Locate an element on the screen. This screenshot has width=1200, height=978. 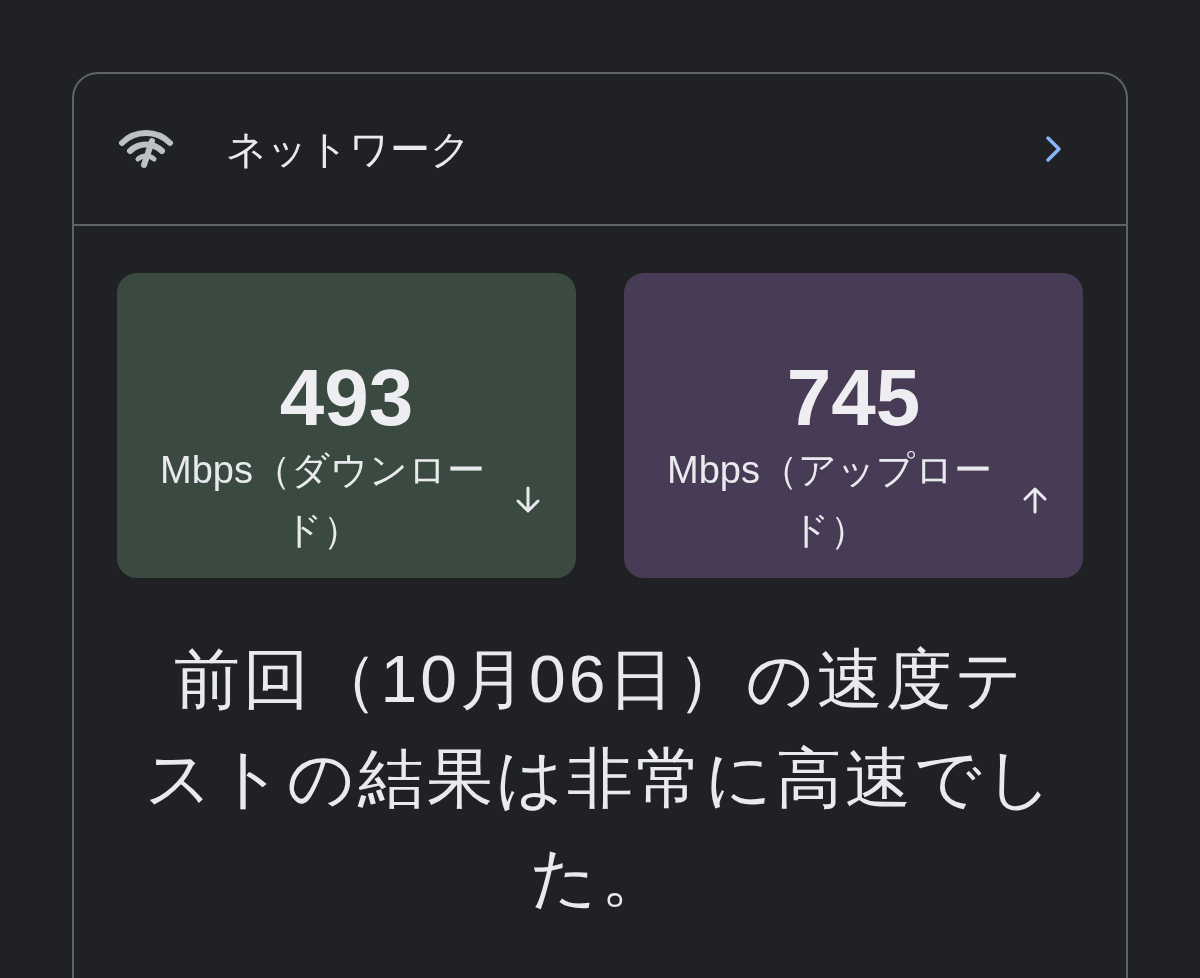
wifi-gauge-icon is located at coordinates (146, 149).